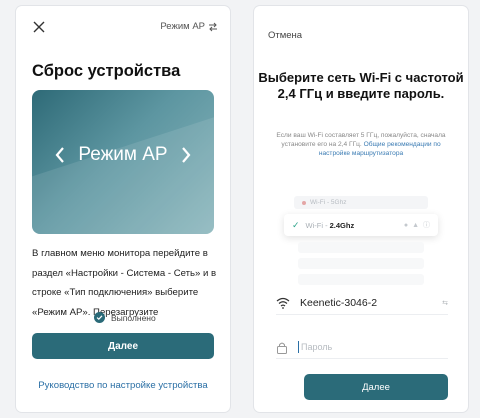 The width and height of the screenshot is (480, 418). I want to click on network-item-24g: ✓ Wi-Fi - 2.4Ghz ● ▲ ⓘ, so click(361, 225).